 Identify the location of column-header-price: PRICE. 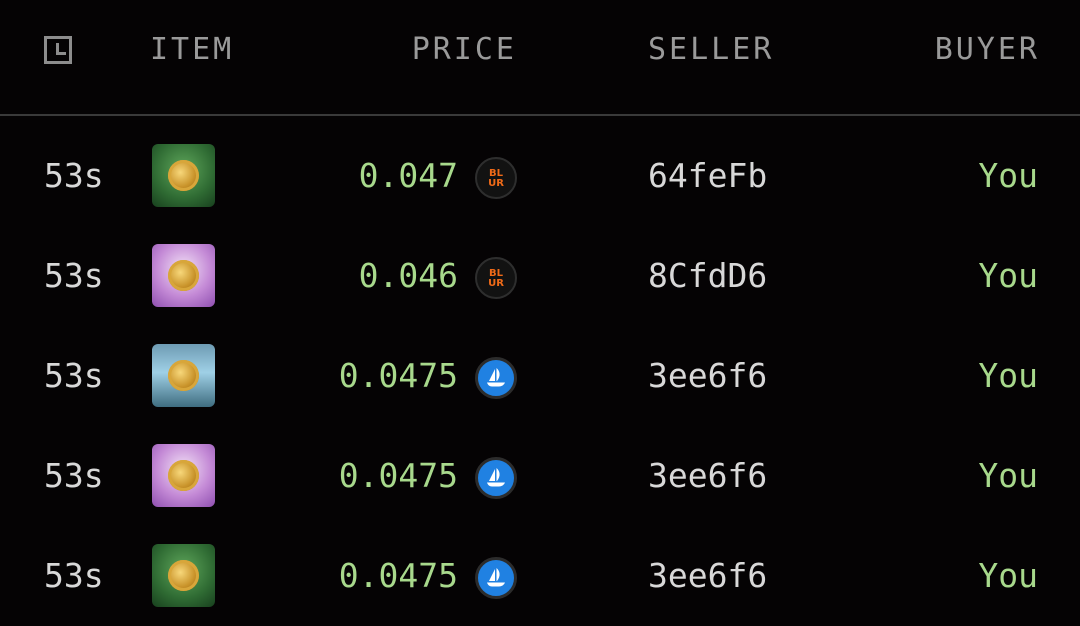
(464, 50).